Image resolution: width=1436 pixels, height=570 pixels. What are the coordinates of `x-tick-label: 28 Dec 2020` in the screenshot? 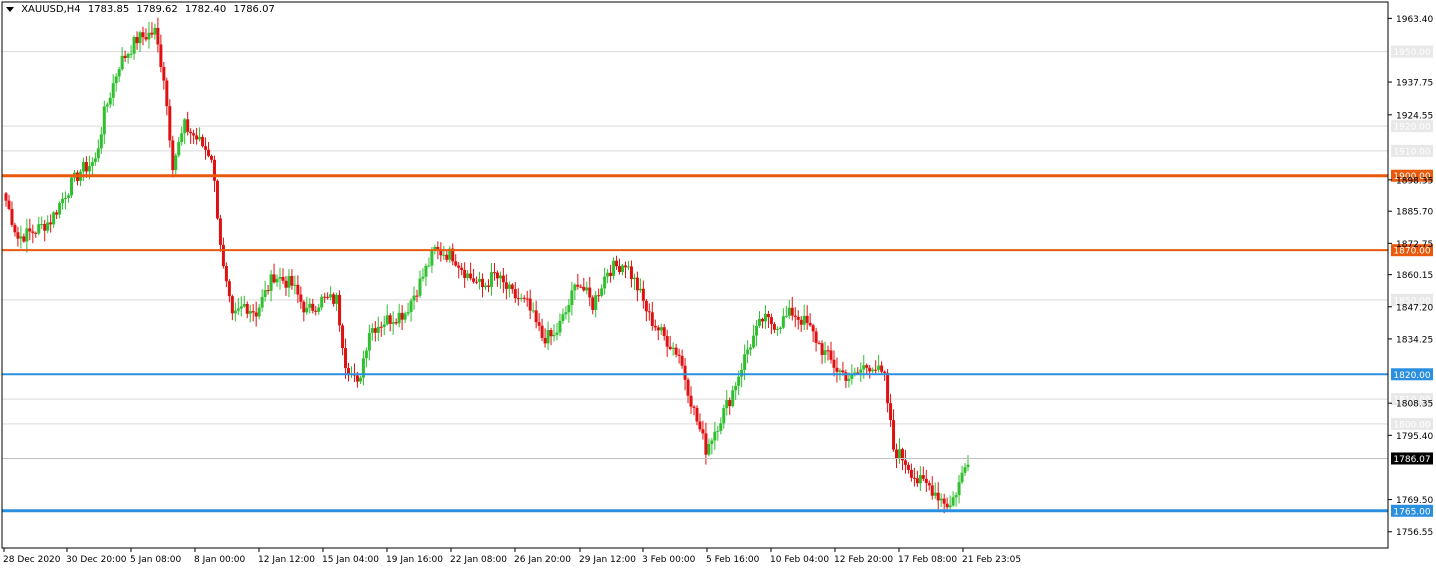 It's located at (32, 560).